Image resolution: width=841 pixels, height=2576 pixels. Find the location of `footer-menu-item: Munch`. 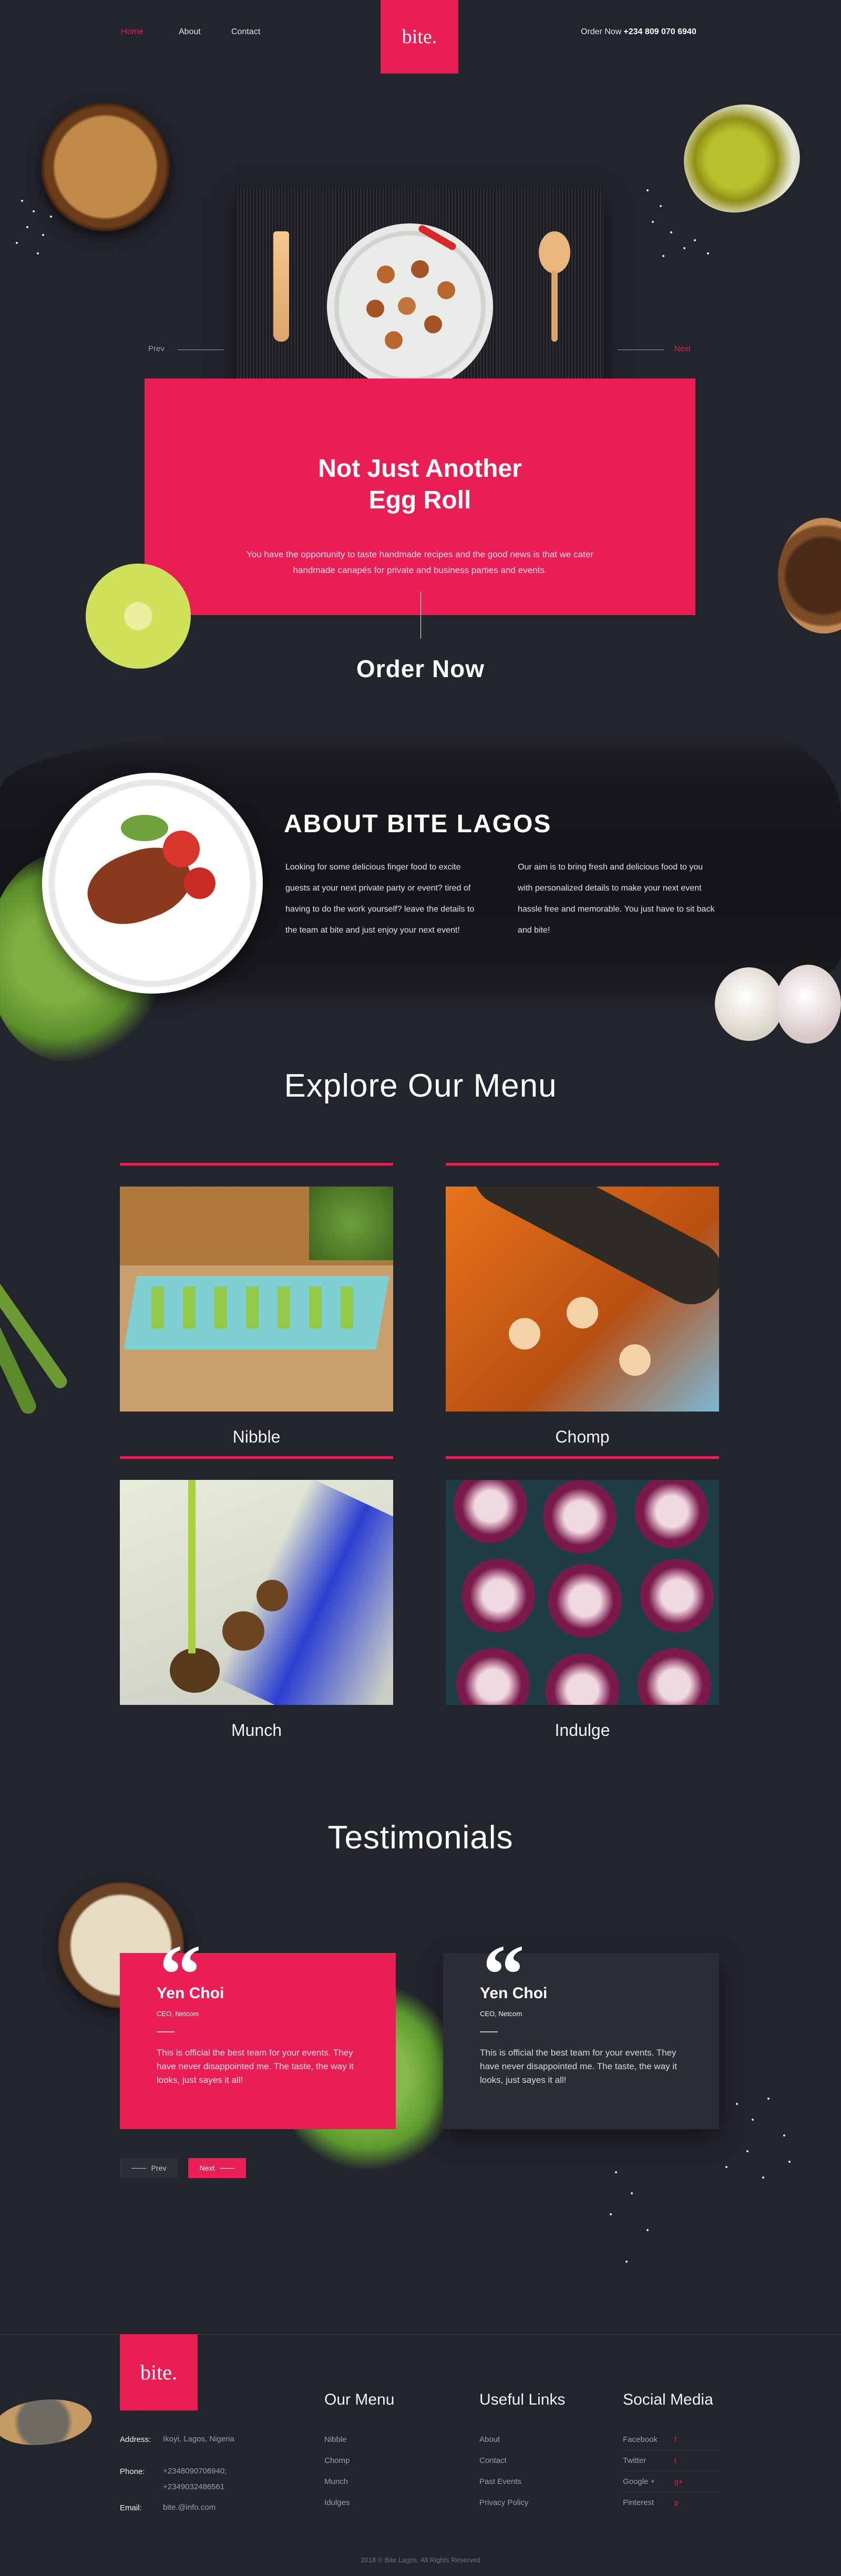

footer-menu-item: Munch is located at coordinates (336, 2481).